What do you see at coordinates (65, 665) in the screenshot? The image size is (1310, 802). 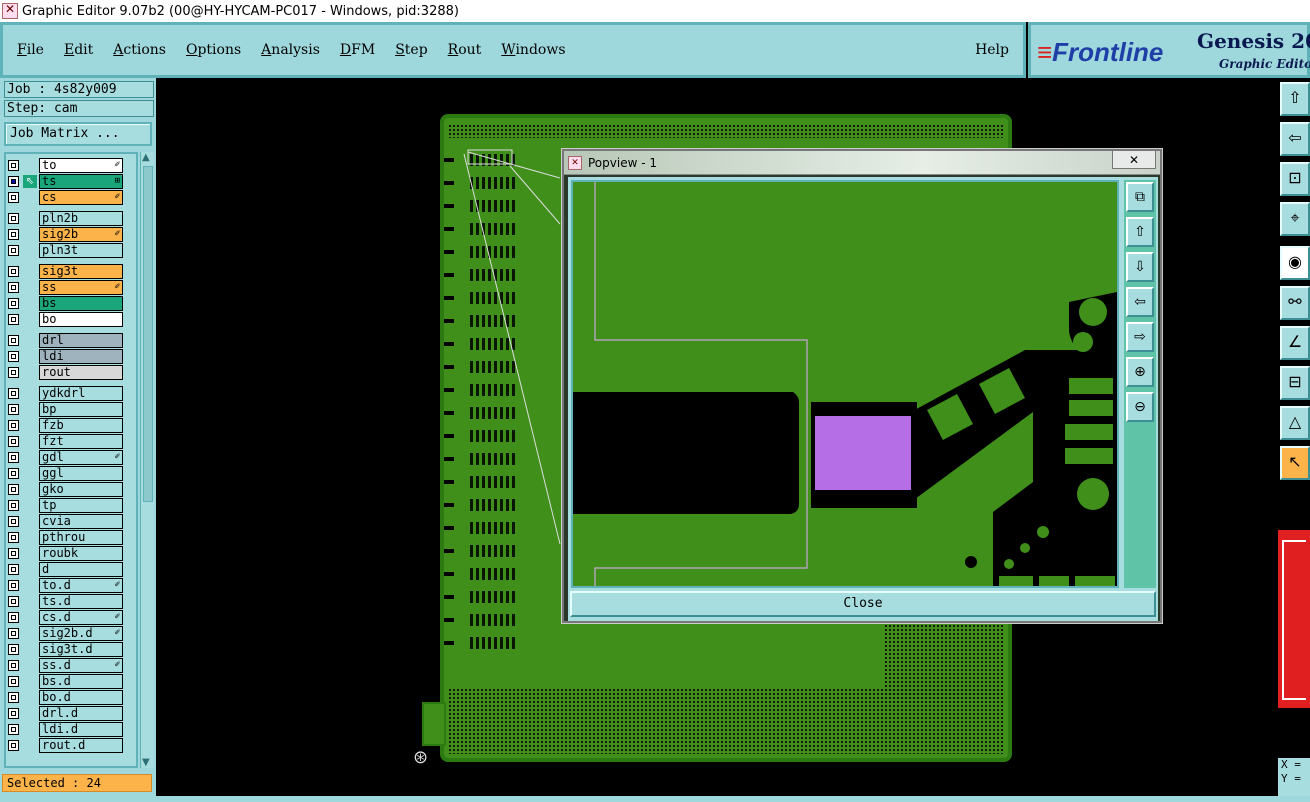 I see `layer-row-ss-d: ss.d ✐` at bounding box center [65, 665].